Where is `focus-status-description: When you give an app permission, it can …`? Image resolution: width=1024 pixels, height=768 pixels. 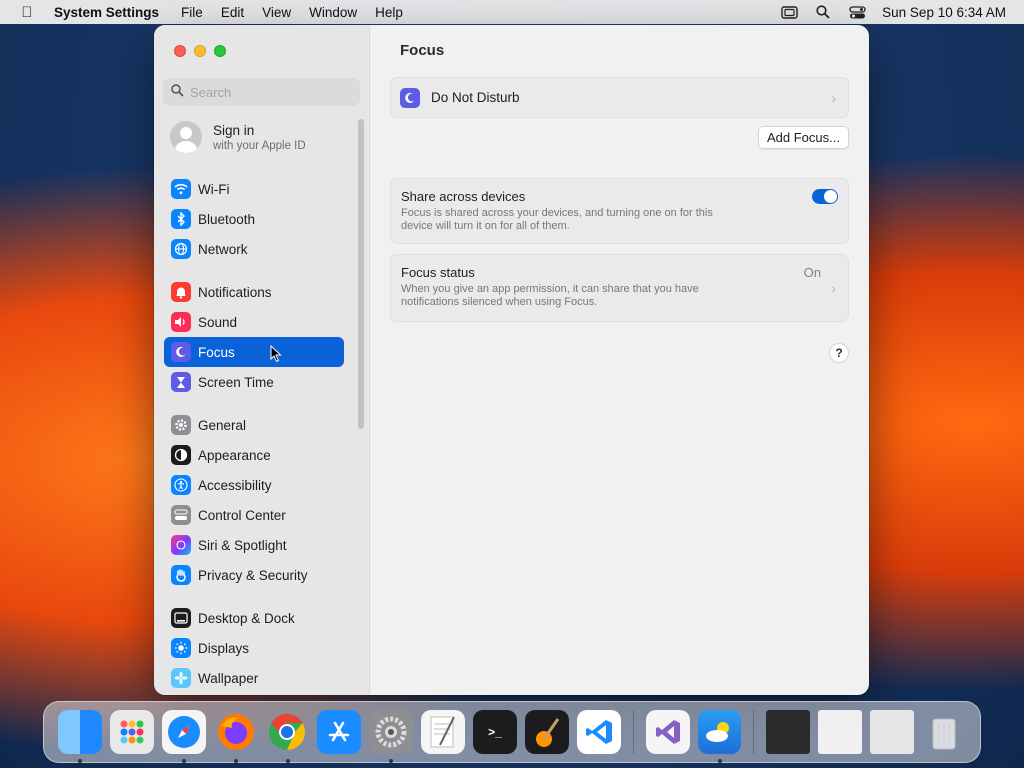
focus-status-description: When you give an app permission, it can … is located at coordinates (550, 295).